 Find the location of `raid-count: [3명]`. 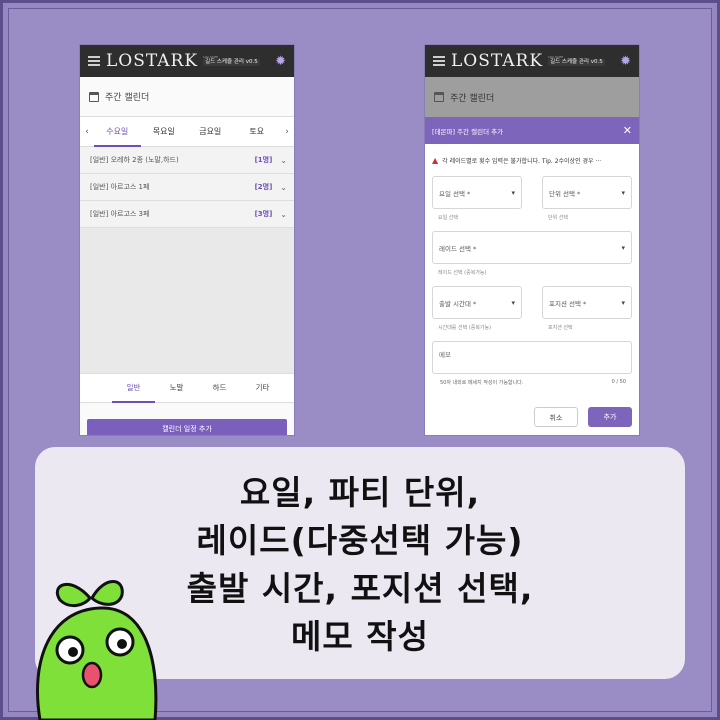

raid-count: [3명] is located at coordinates (263, 214).